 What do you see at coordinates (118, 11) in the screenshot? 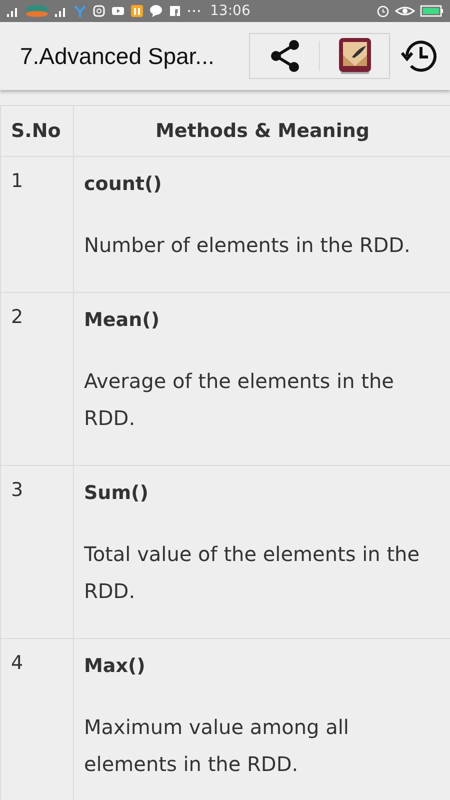
I see `play-icon` at bounding box center [118, 11].